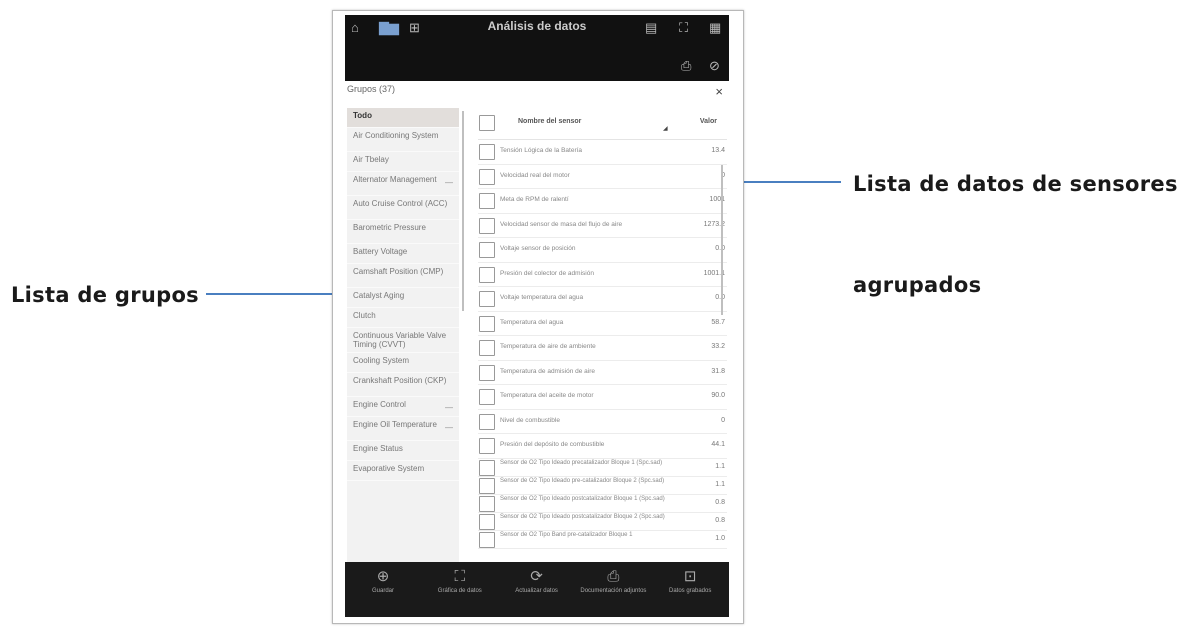 The width and height of the screenshot is (1198, 627). Describe the element at coordinates (602, 275) in the screenshot. I see `table-row: Presión del colector de admisión 1001.1` at that location.